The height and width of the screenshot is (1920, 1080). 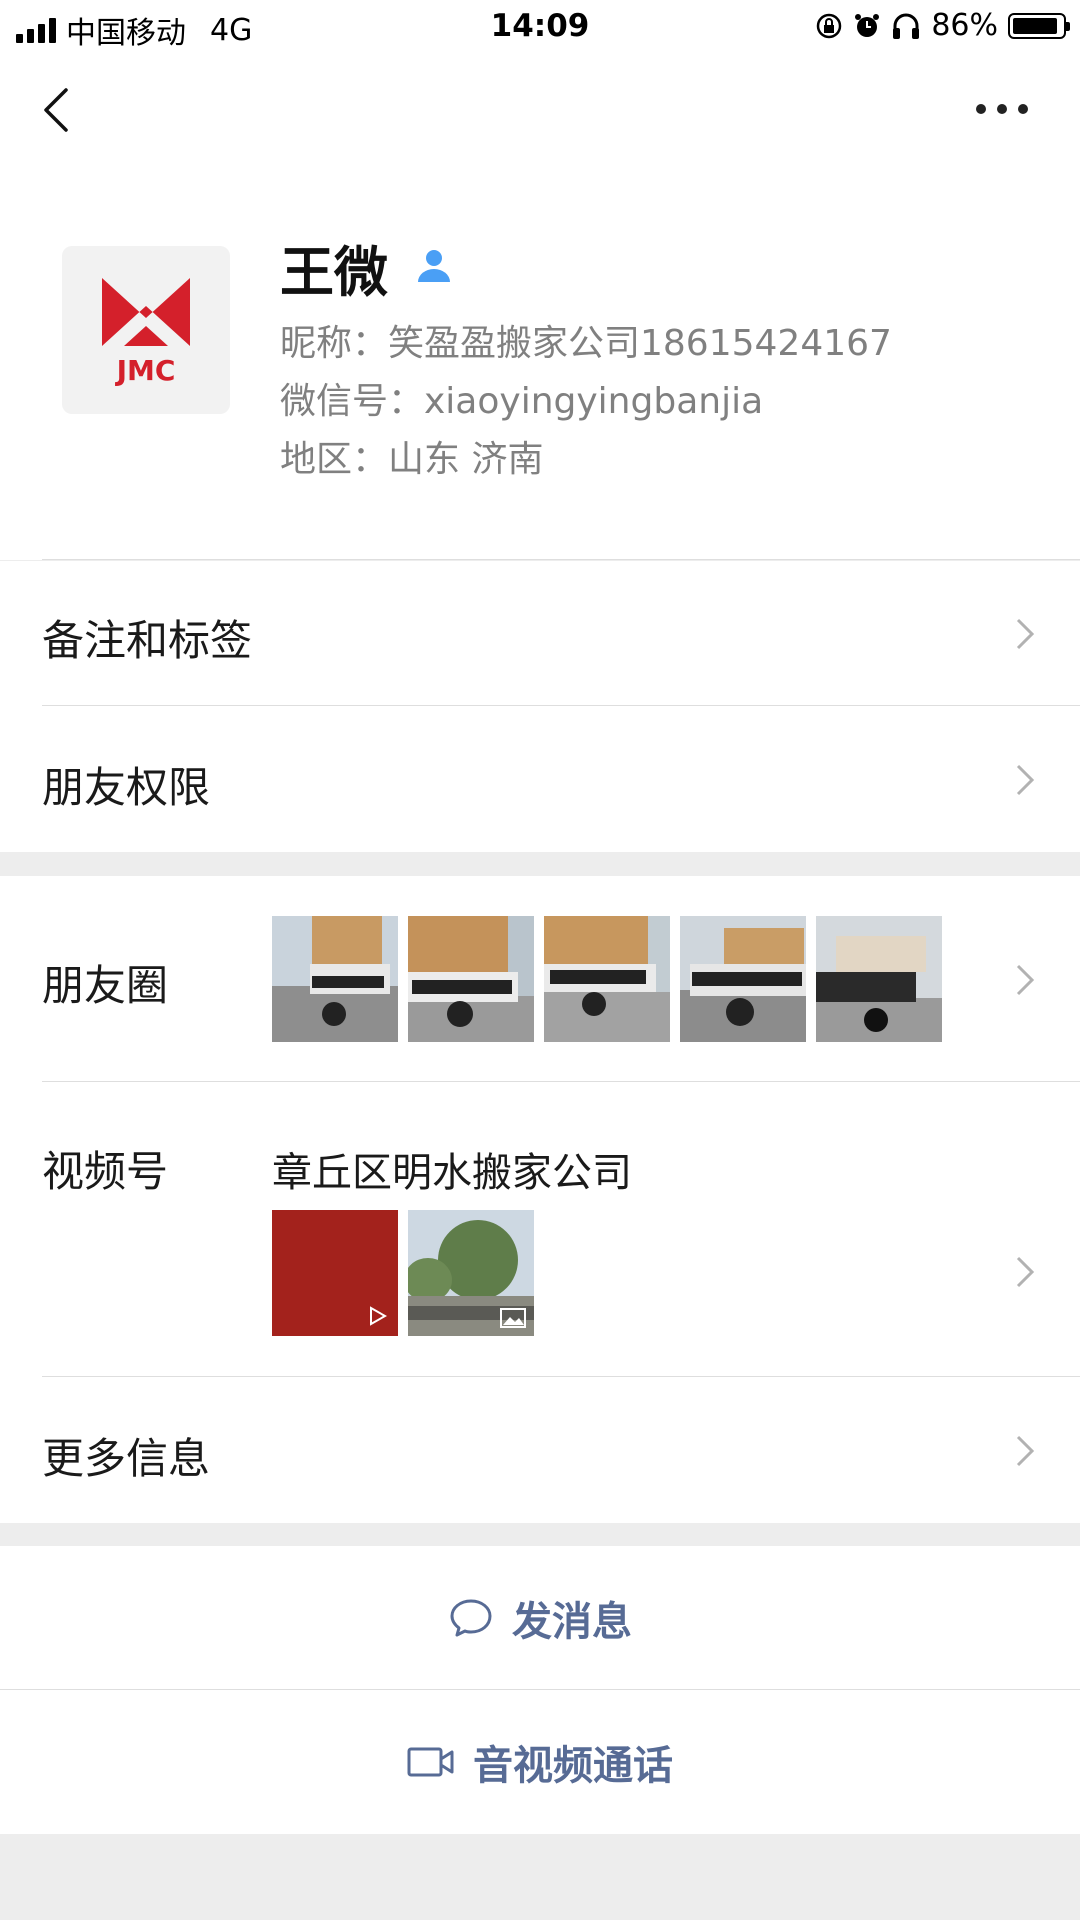 What do you see at coordinates (1002, 111) in the screenshot?
I see `more-options-icon` at bounding box center [1002, 111].